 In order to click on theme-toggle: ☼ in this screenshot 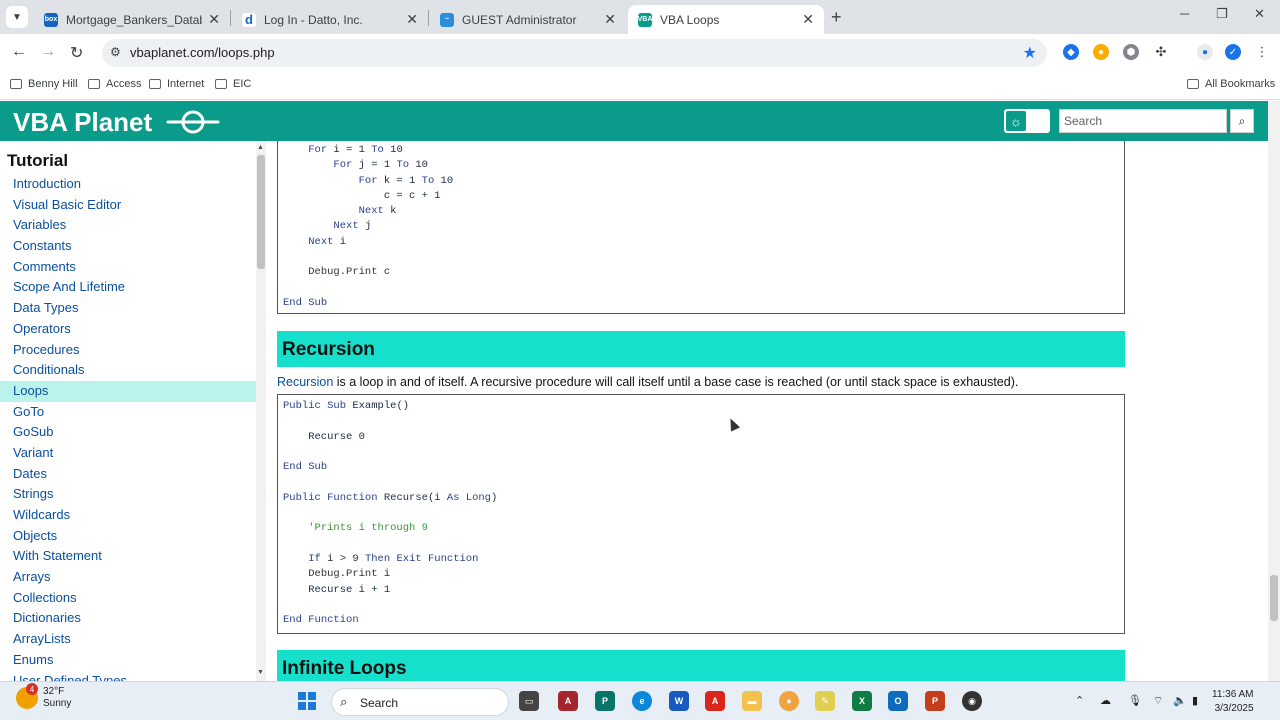, I will do `click(1027, 121)`.